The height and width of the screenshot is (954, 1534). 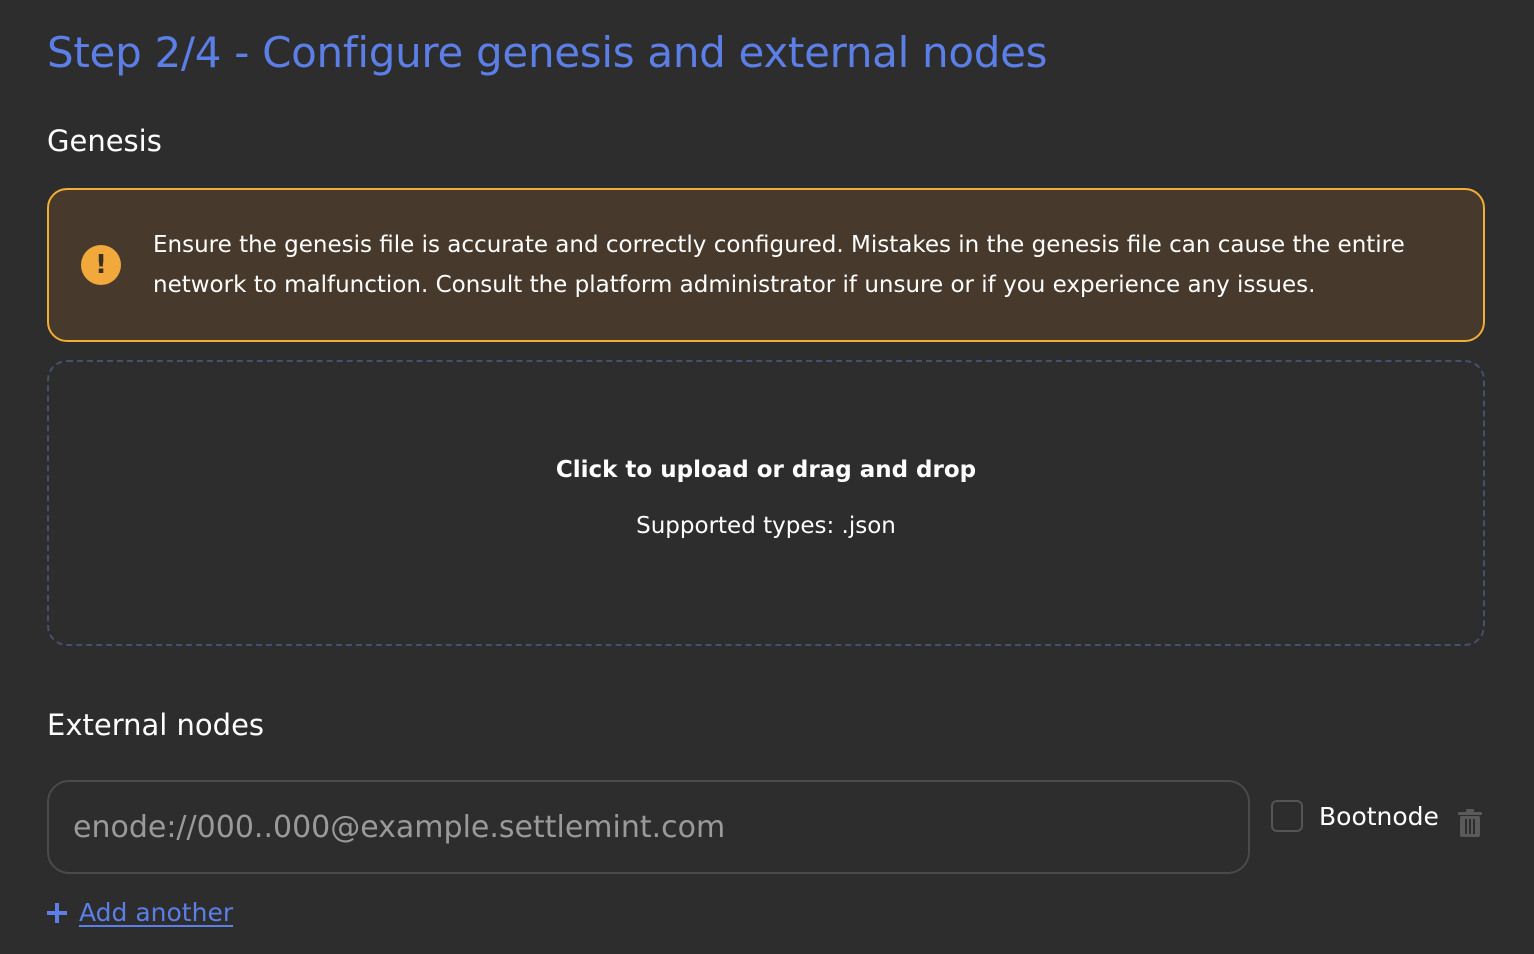 I want to click on genesis-heading: Genesis, so click(x=104, y=141).